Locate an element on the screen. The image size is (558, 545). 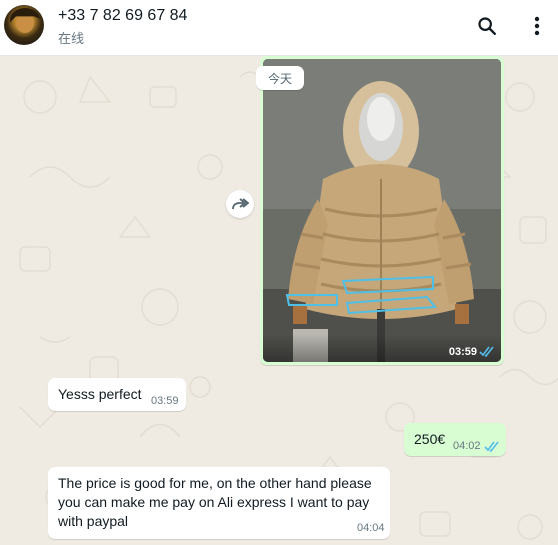
outgoing-message: 250€ 04:02 is located at coordinates (455, 439).